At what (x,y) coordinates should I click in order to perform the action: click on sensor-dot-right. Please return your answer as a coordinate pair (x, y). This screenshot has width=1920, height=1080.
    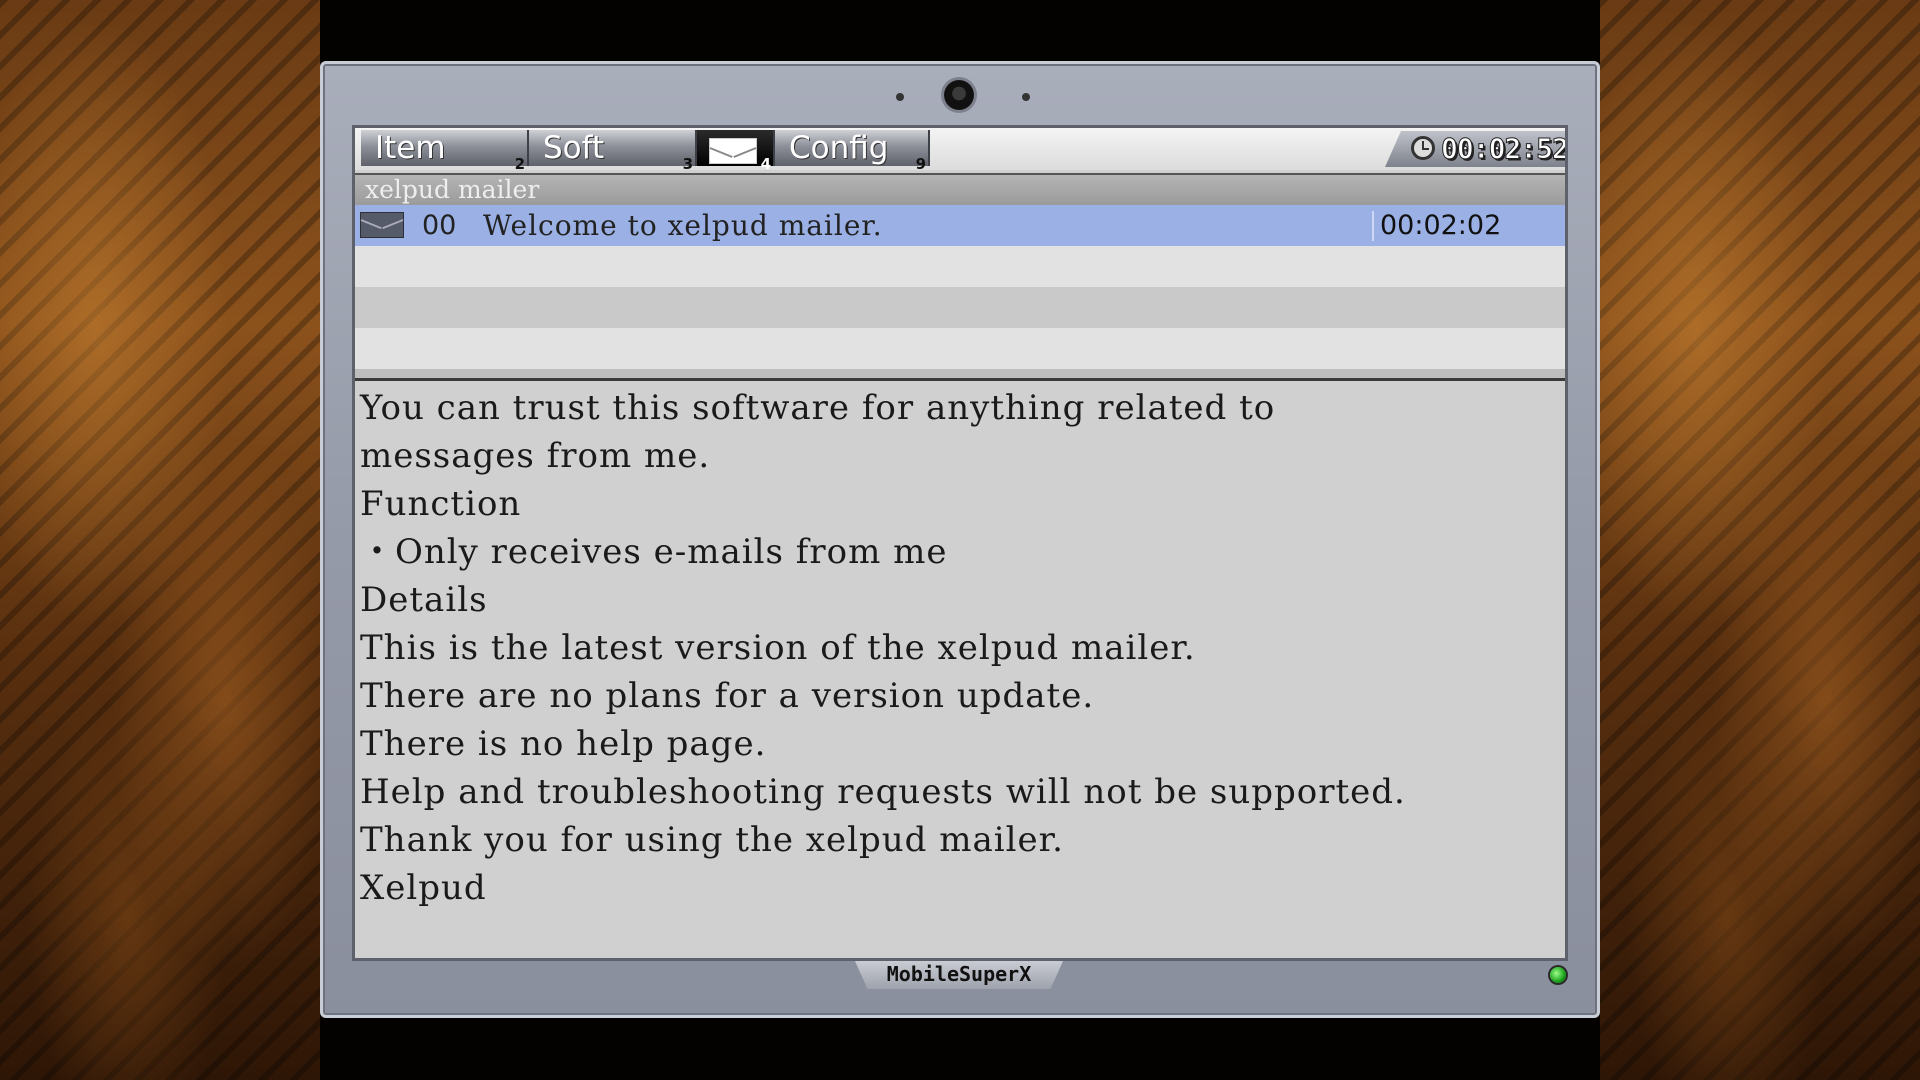
    Looking at the image, I should click on (1026, 97).